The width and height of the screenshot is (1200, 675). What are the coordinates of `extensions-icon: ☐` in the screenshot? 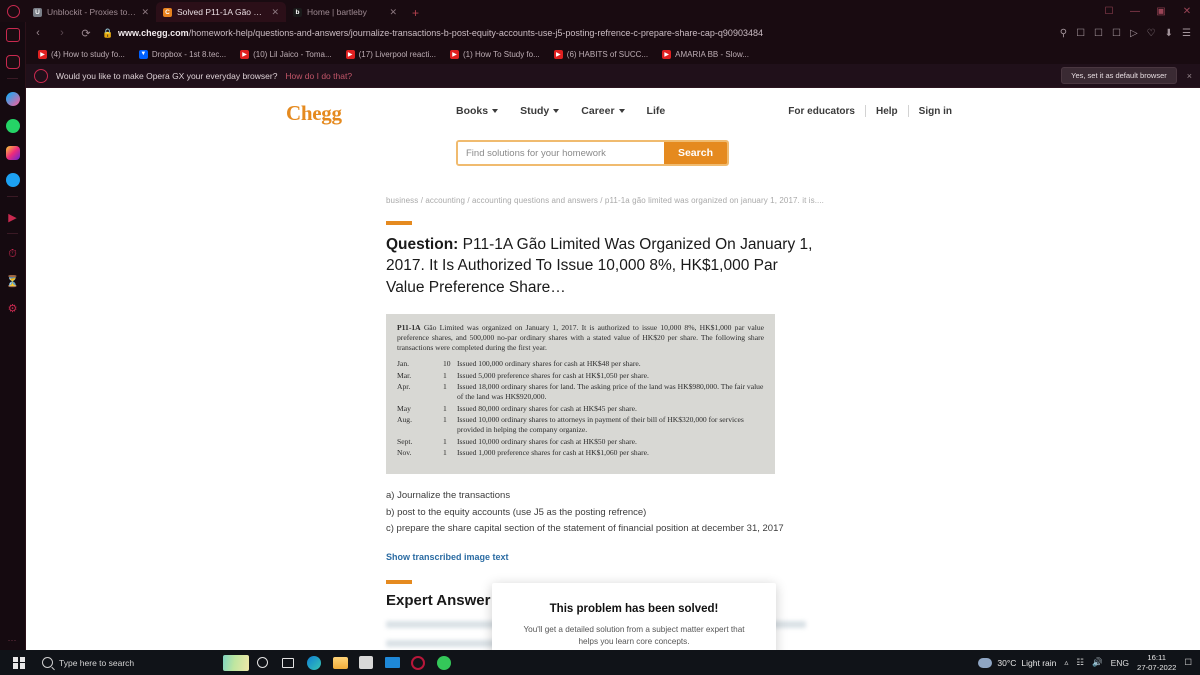 It's located at (1080, 33).